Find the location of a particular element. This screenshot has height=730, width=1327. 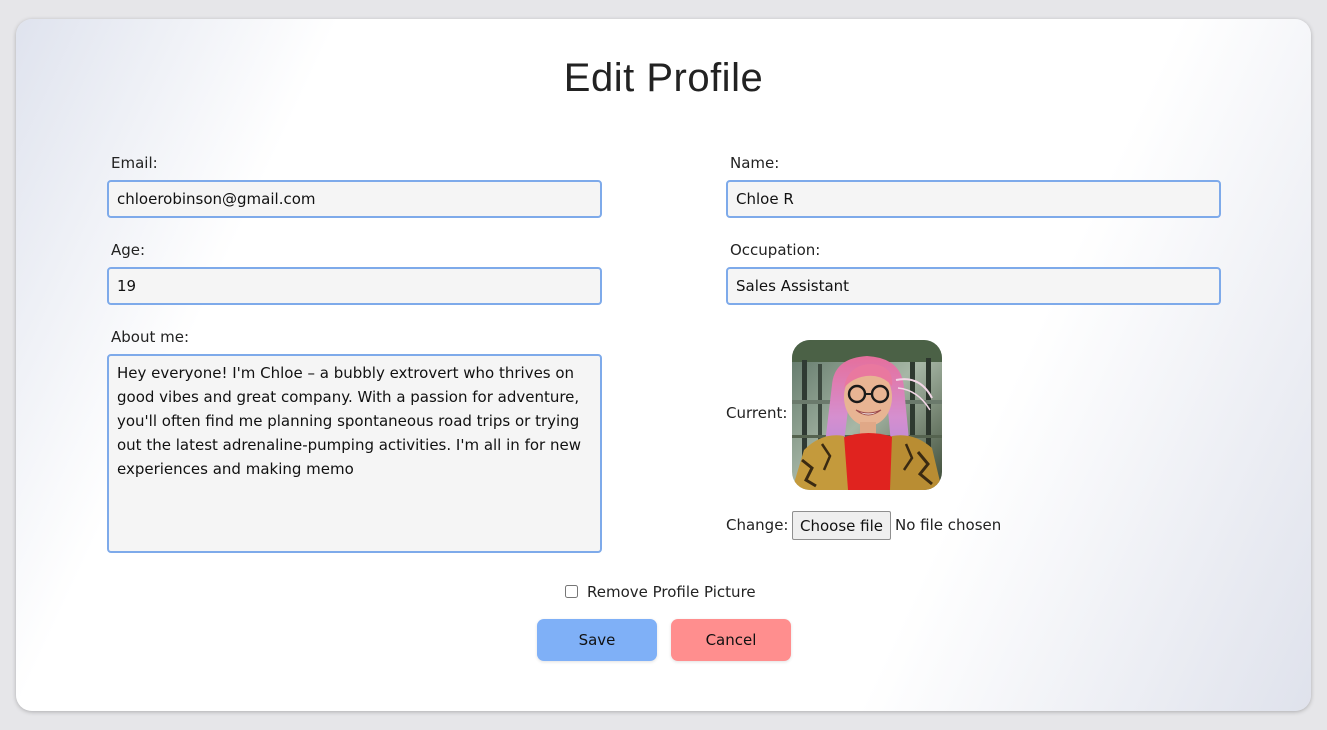

email-label: Email: is located at coordinates (134, 163).